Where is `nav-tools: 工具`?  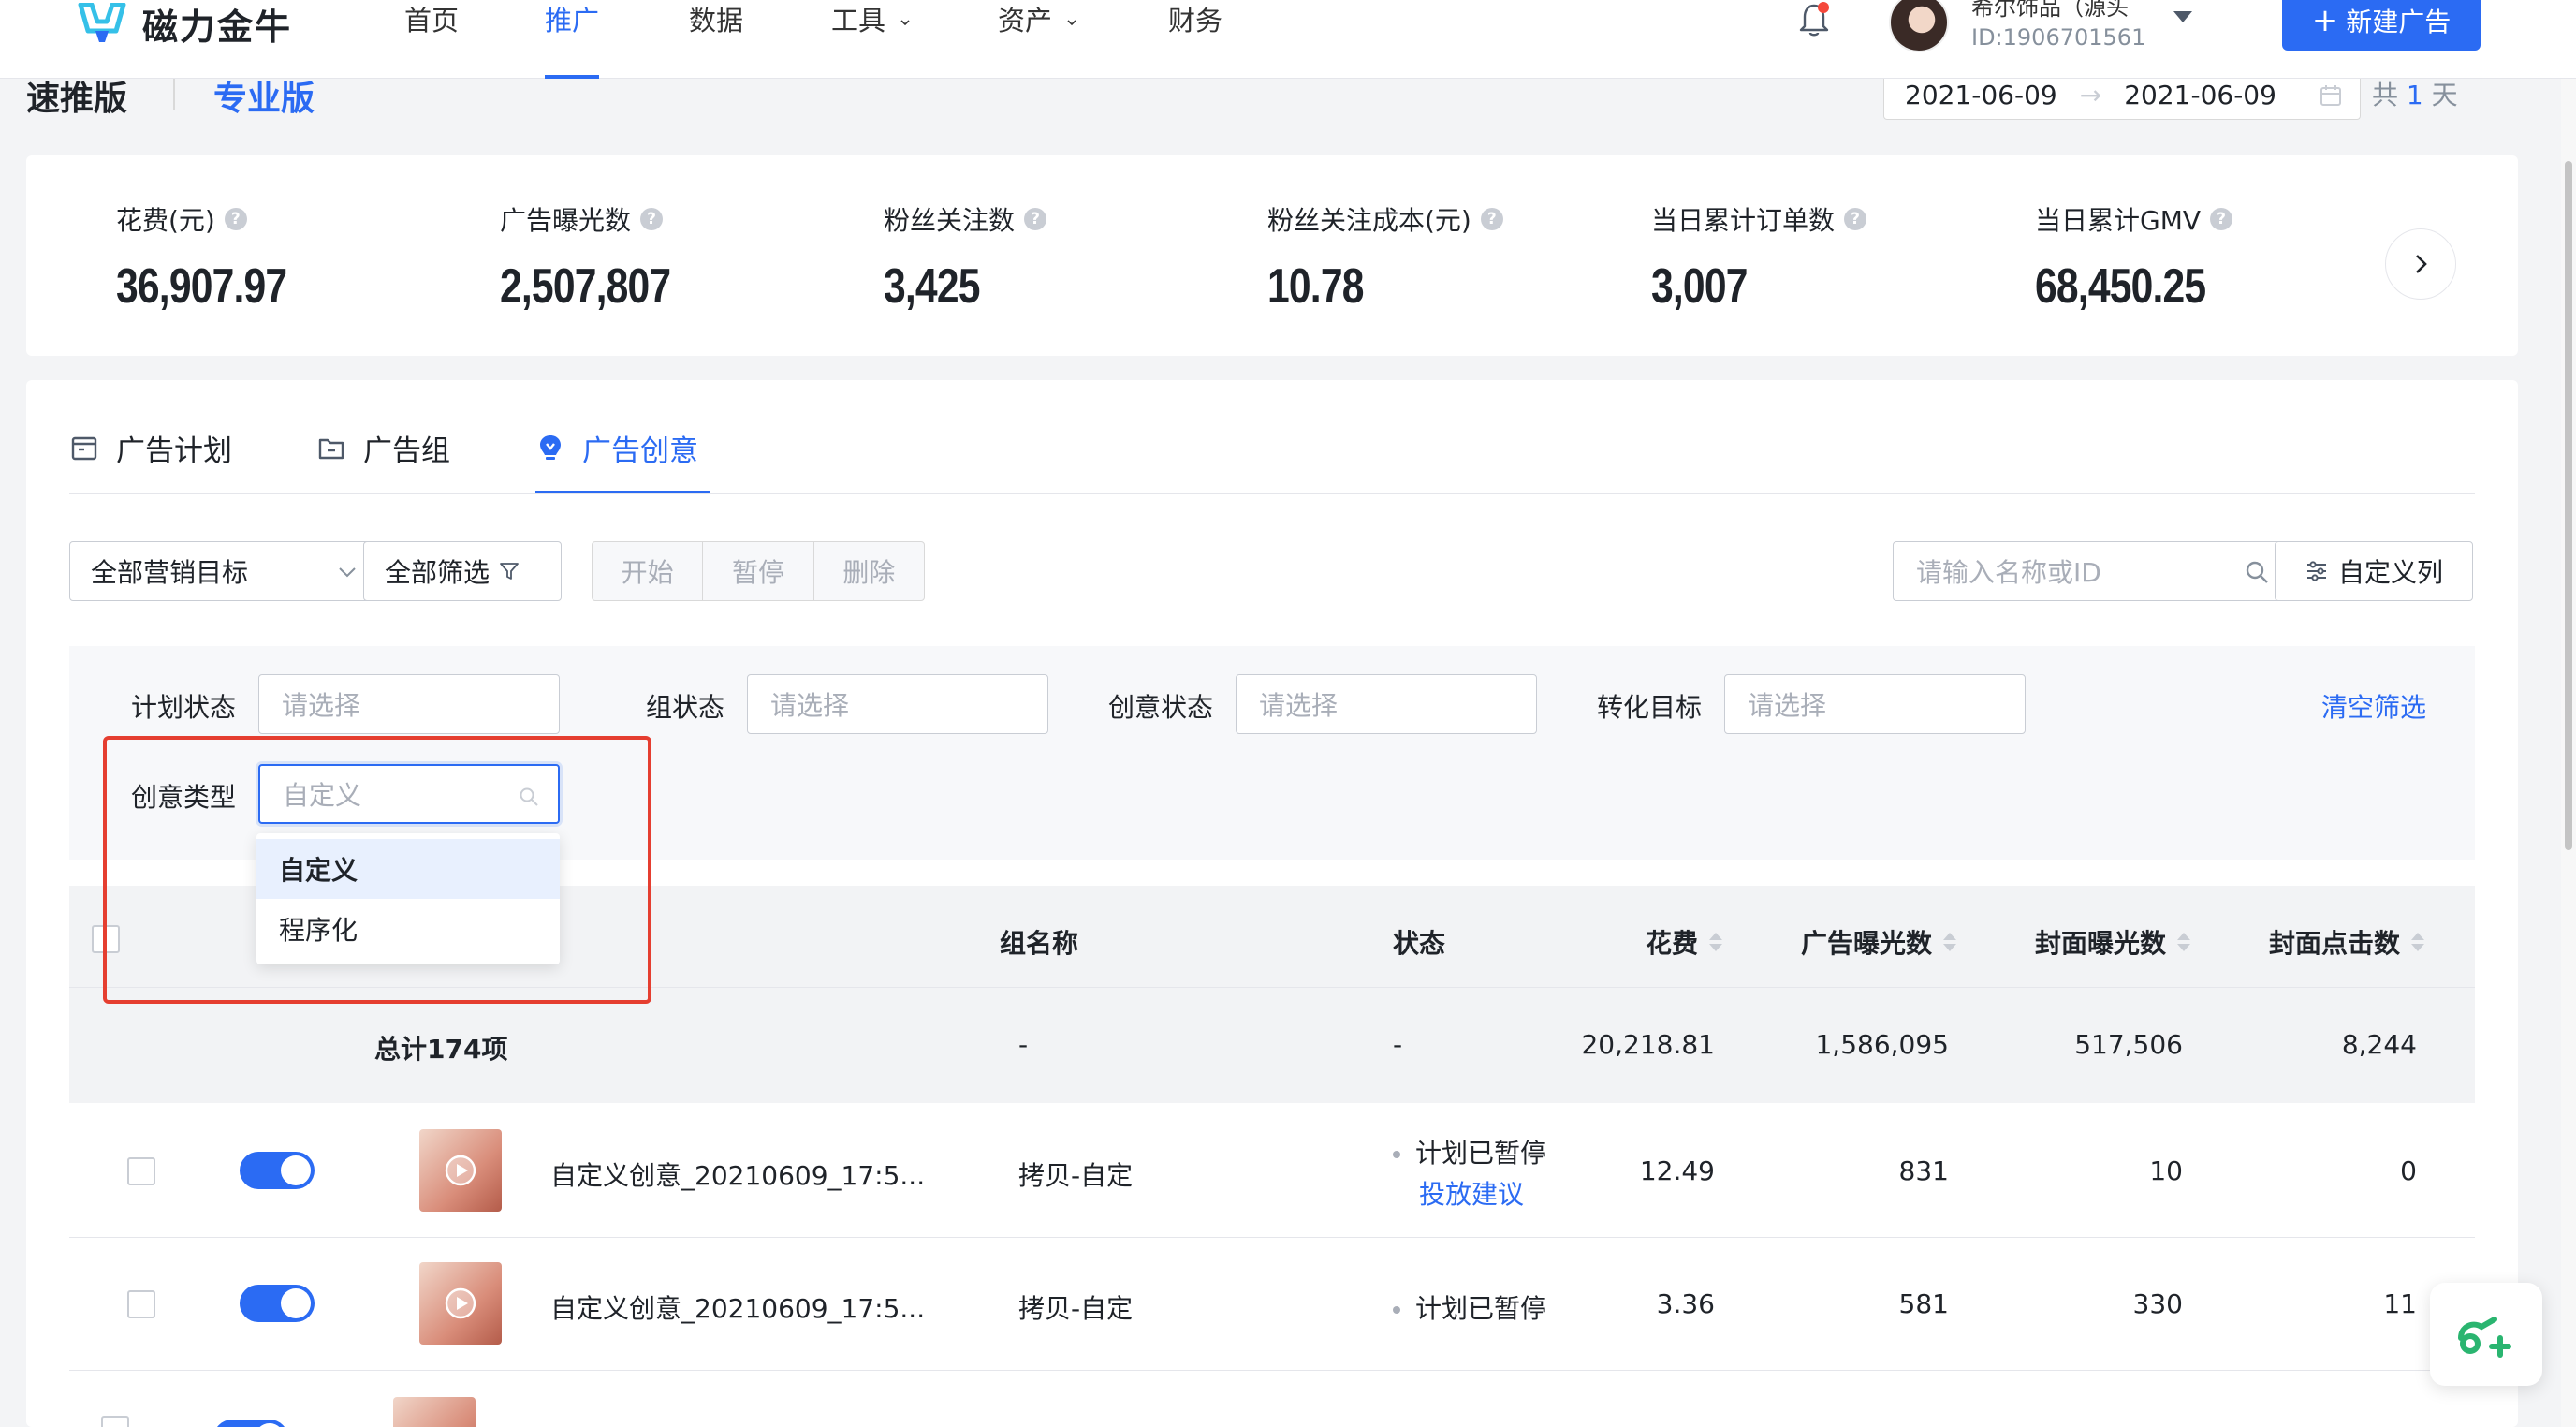 nav-tools: 工具 is located at coordinates (871, 23).